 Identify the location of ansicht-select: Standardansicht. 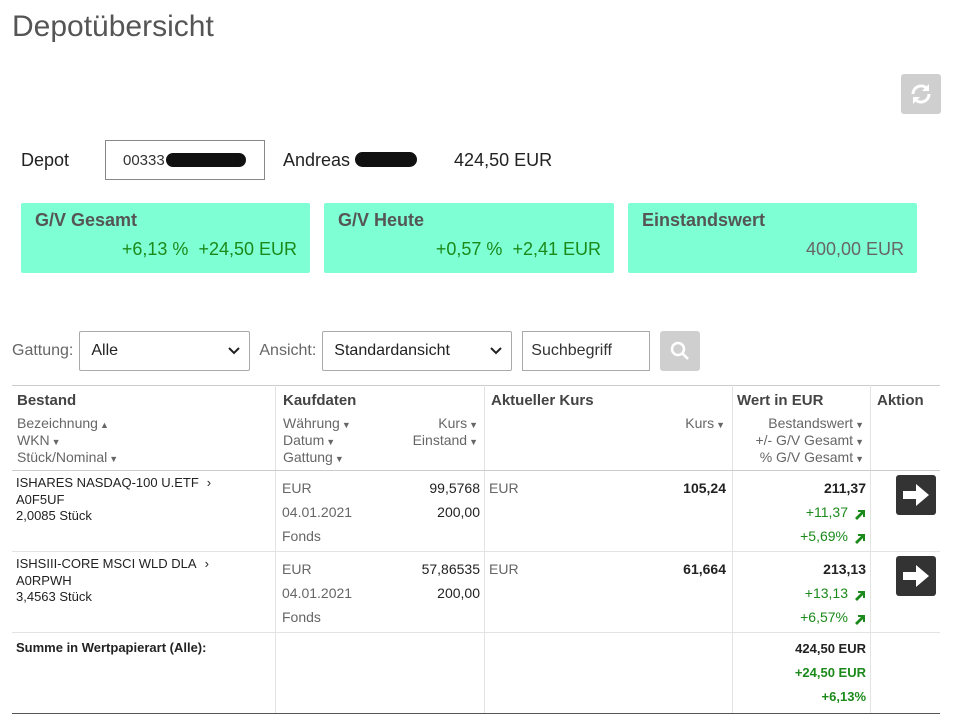
(417, 351).